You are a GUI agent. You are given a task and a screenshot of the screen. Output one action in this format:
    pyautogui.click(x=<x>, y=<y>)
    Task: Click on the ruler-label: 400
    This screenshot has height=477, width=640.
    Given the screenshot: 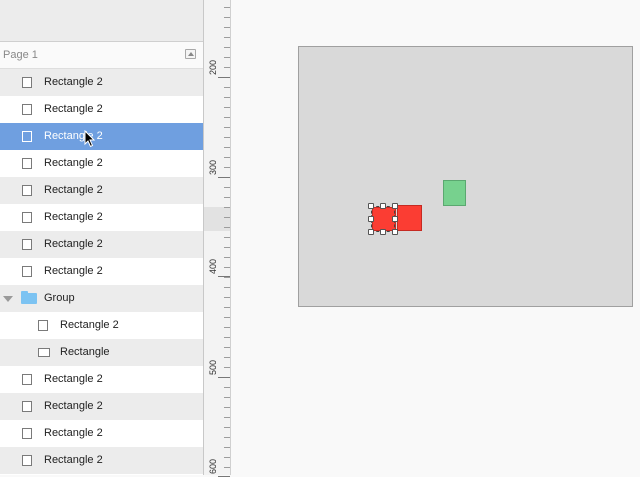 What is the action you would take?
    pyautogui.click(x=213, y=266)
    